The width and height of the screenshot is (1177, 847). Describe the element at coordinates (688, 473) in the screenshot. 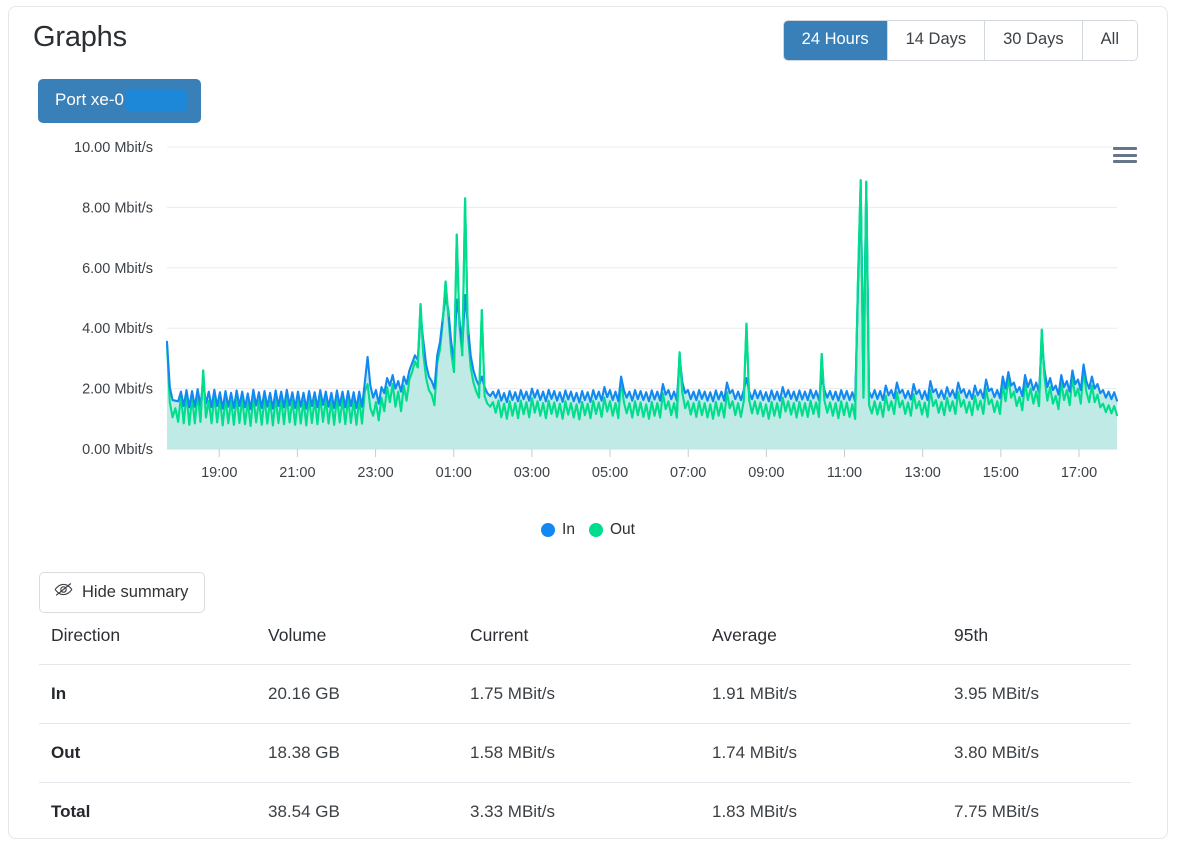

I see `x-axis-tick-label: 07:00` at that location.